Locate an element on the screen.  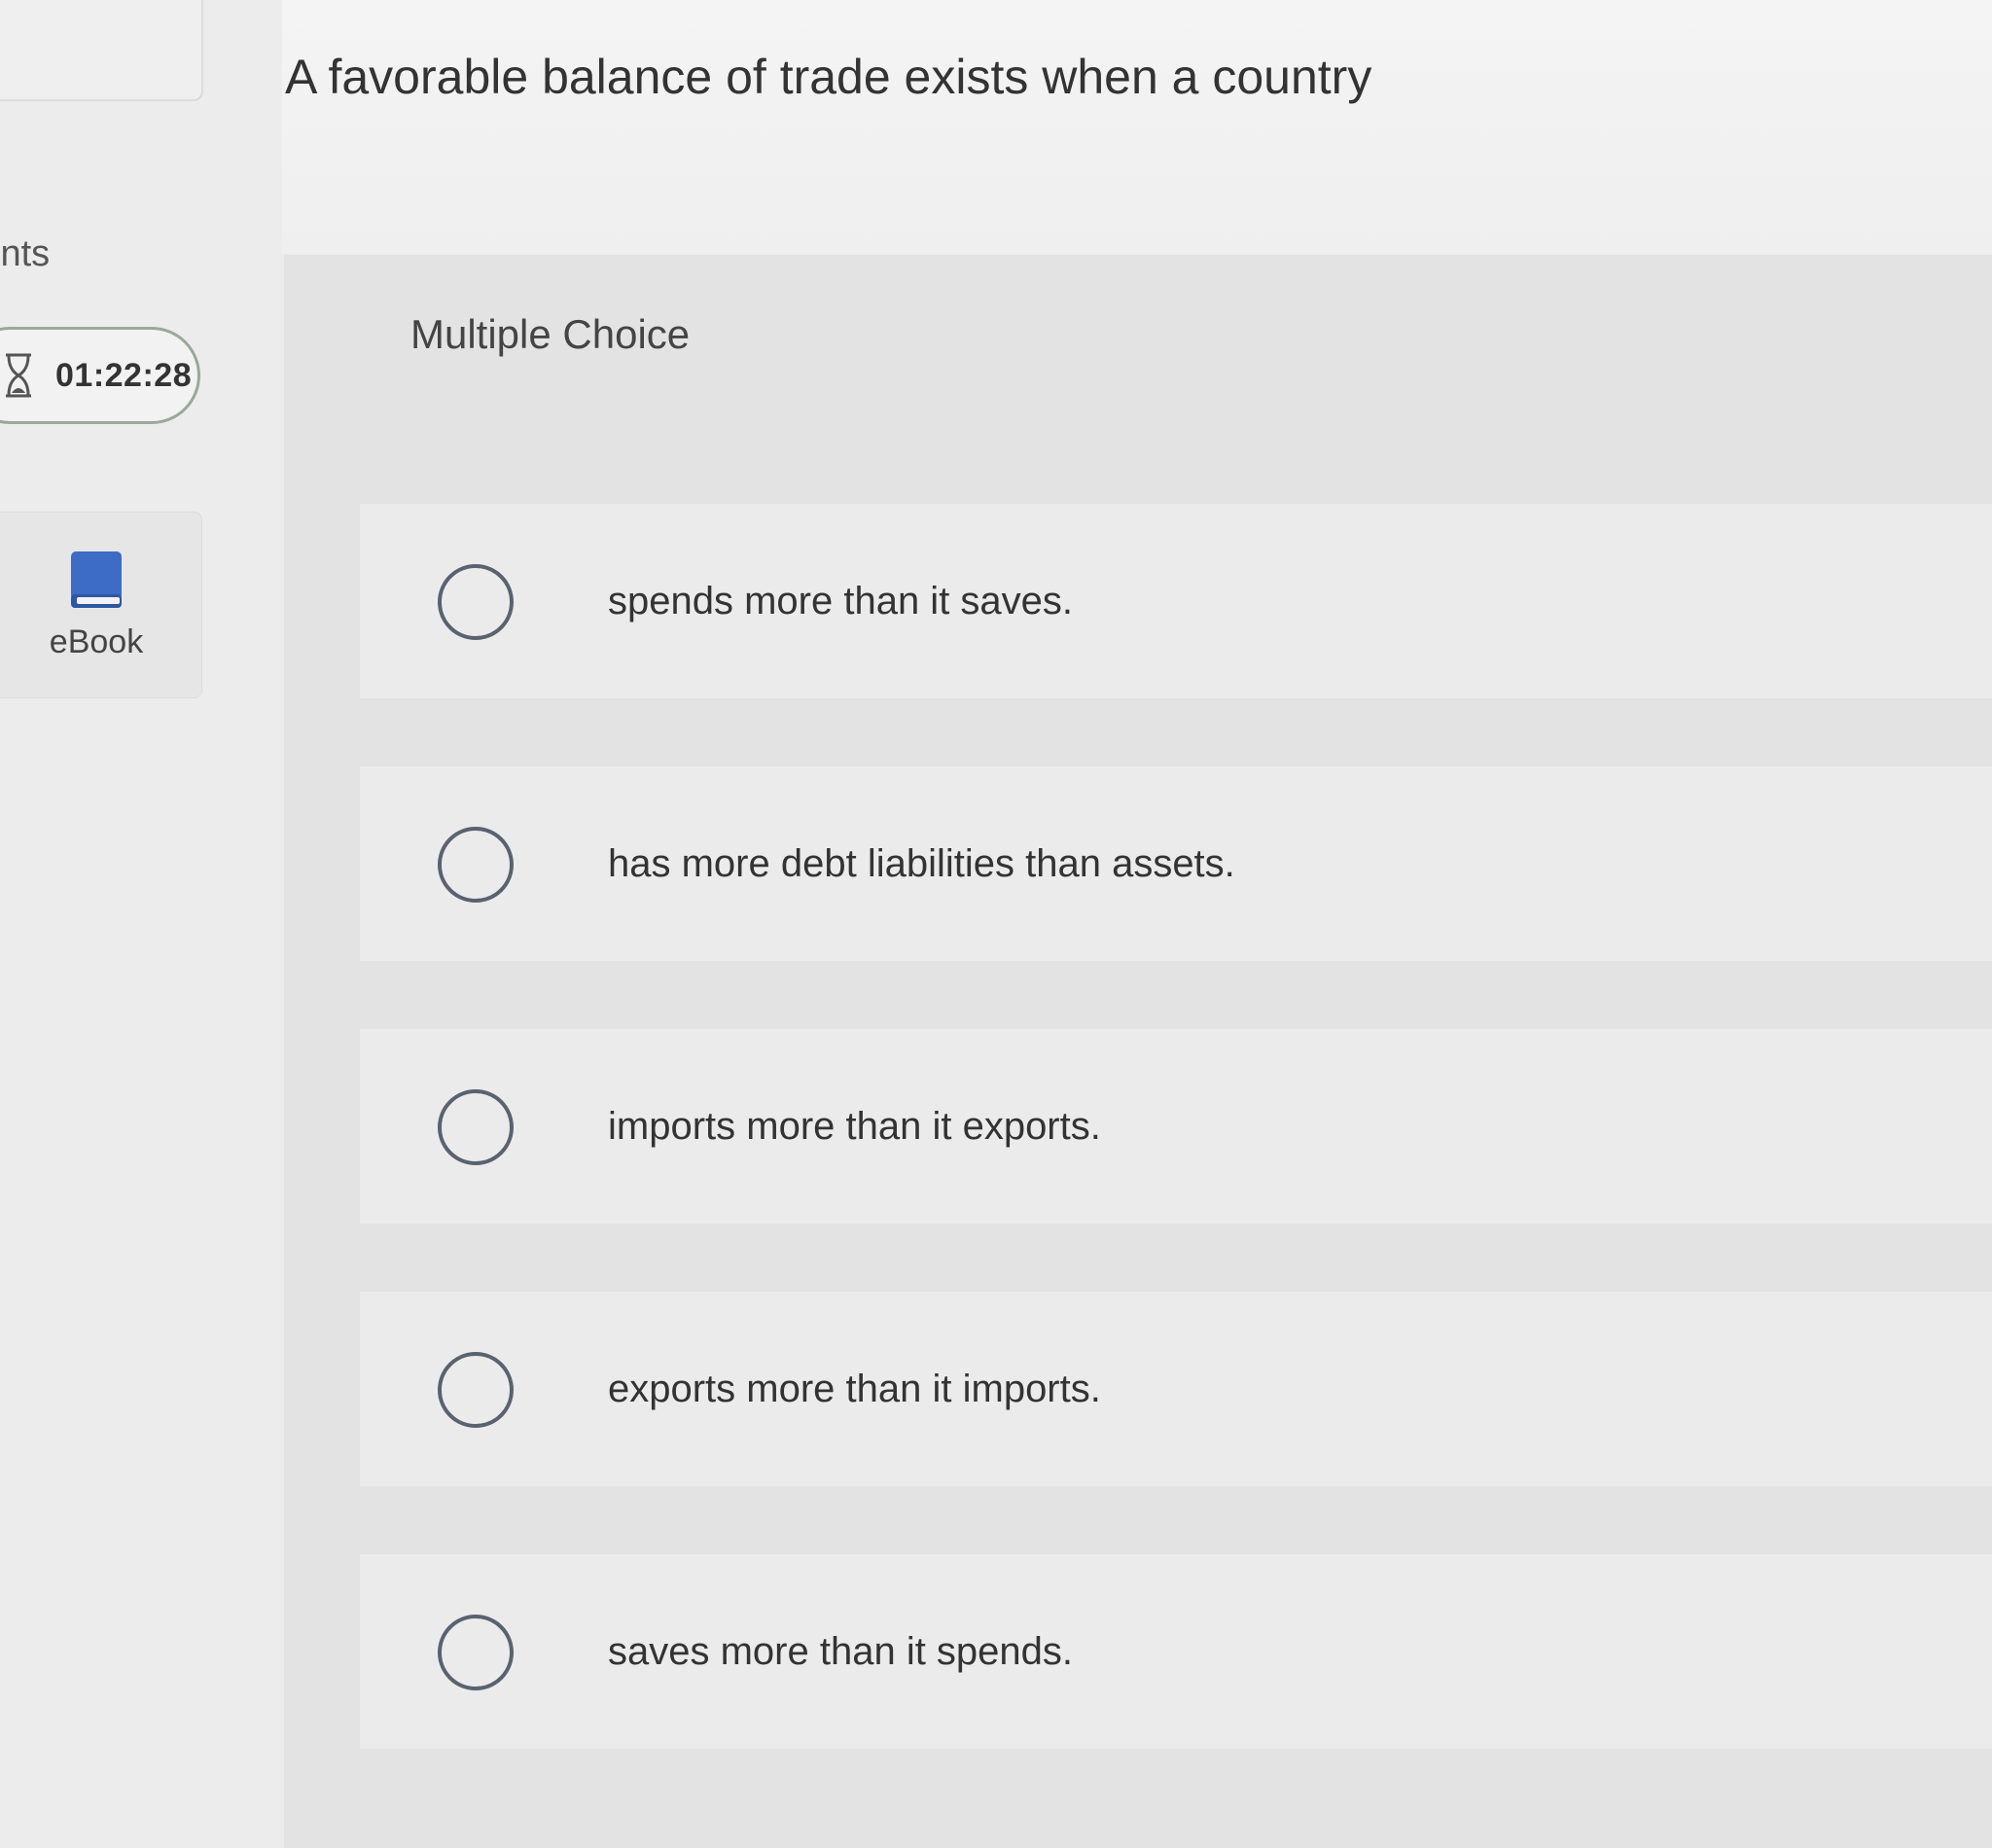
question-type-label: Multiple Choice is located at coordinates (550, 334).